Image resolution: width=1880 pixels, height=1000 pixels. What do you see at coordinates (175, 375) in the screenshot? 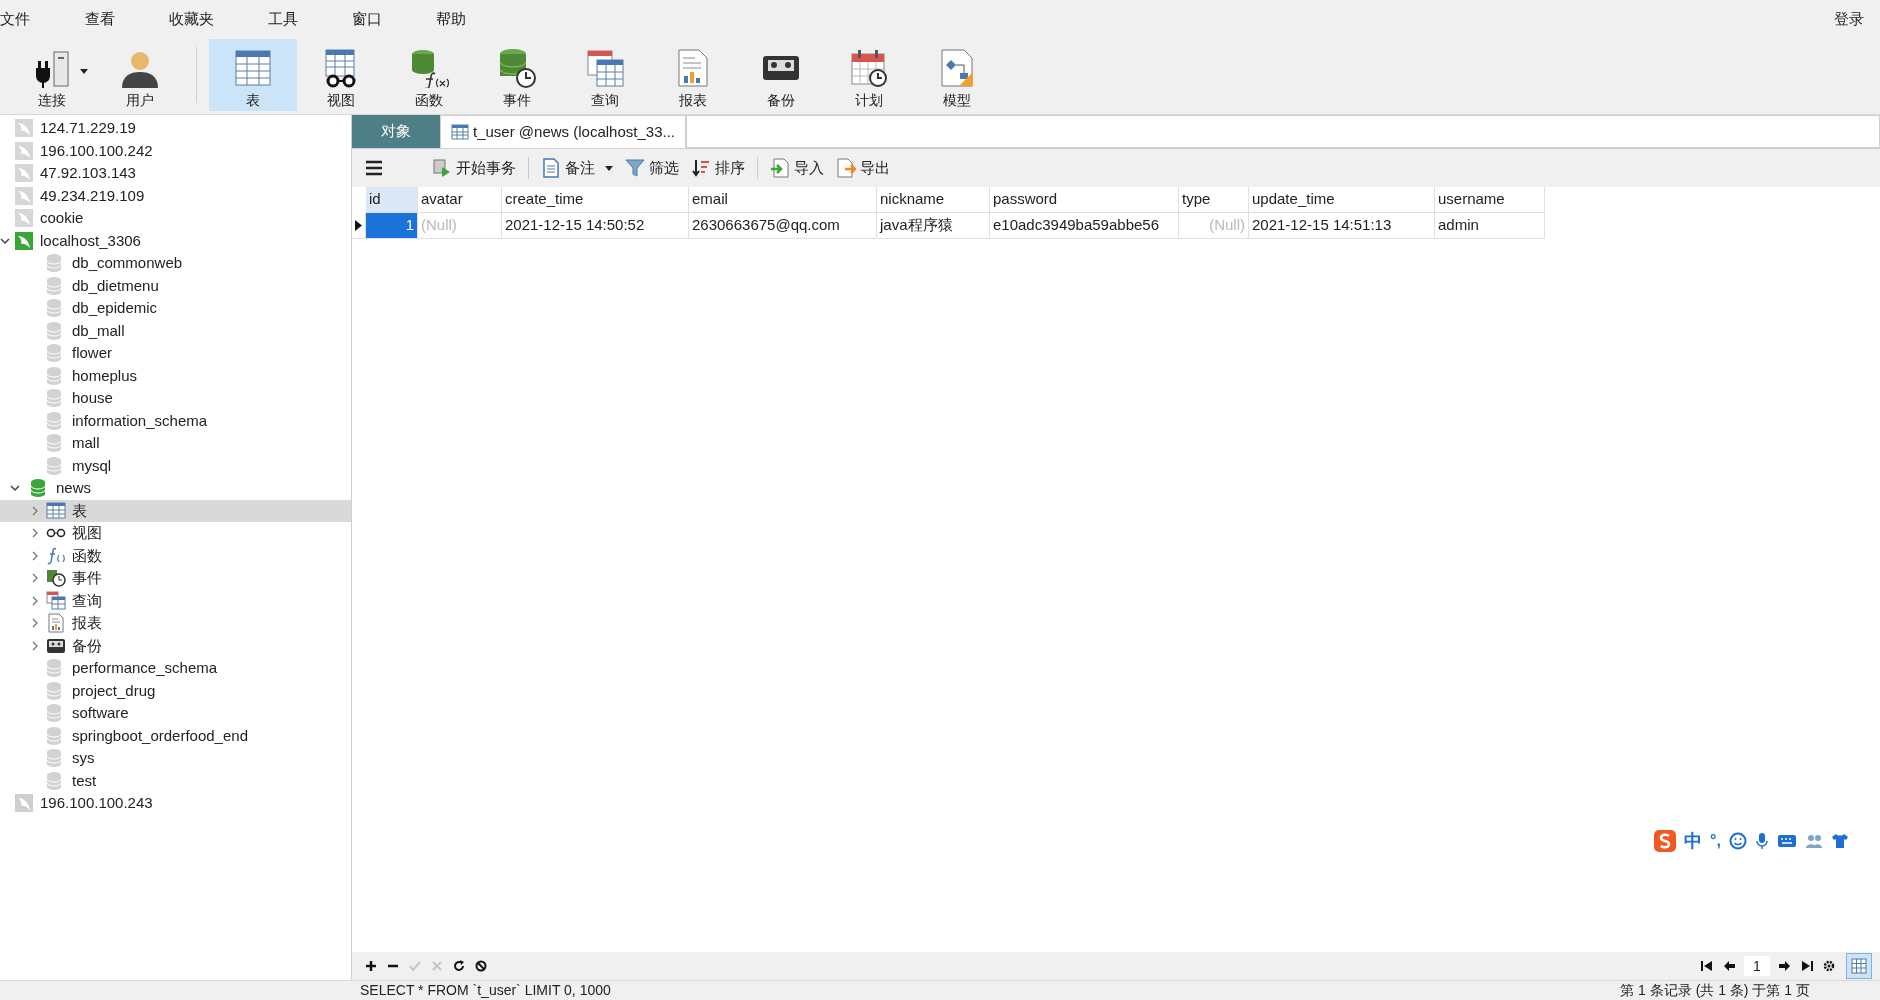
I see `tree-item: homeplus` at bounding box center [175, 375].